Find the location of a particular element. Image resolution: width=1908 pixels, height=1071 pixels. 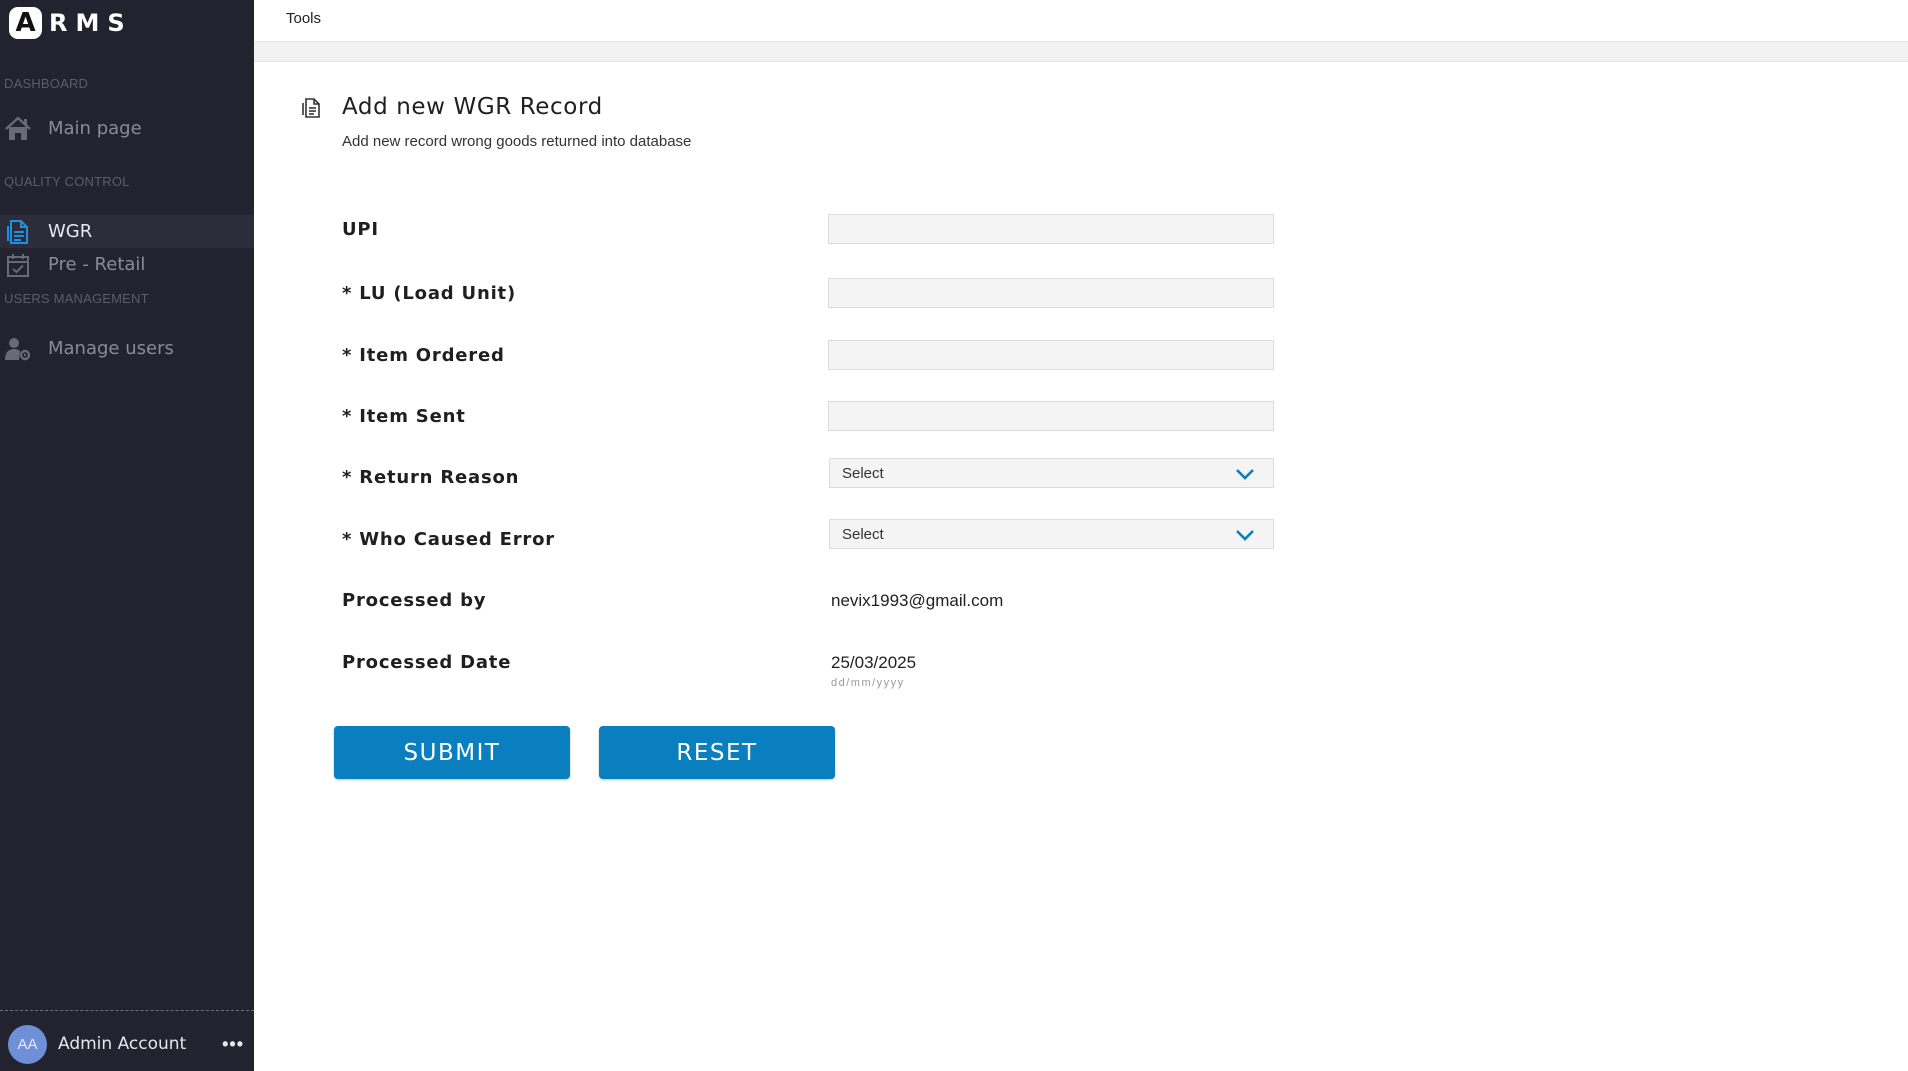

item-sent-input is located at coordinates (1051, 416).